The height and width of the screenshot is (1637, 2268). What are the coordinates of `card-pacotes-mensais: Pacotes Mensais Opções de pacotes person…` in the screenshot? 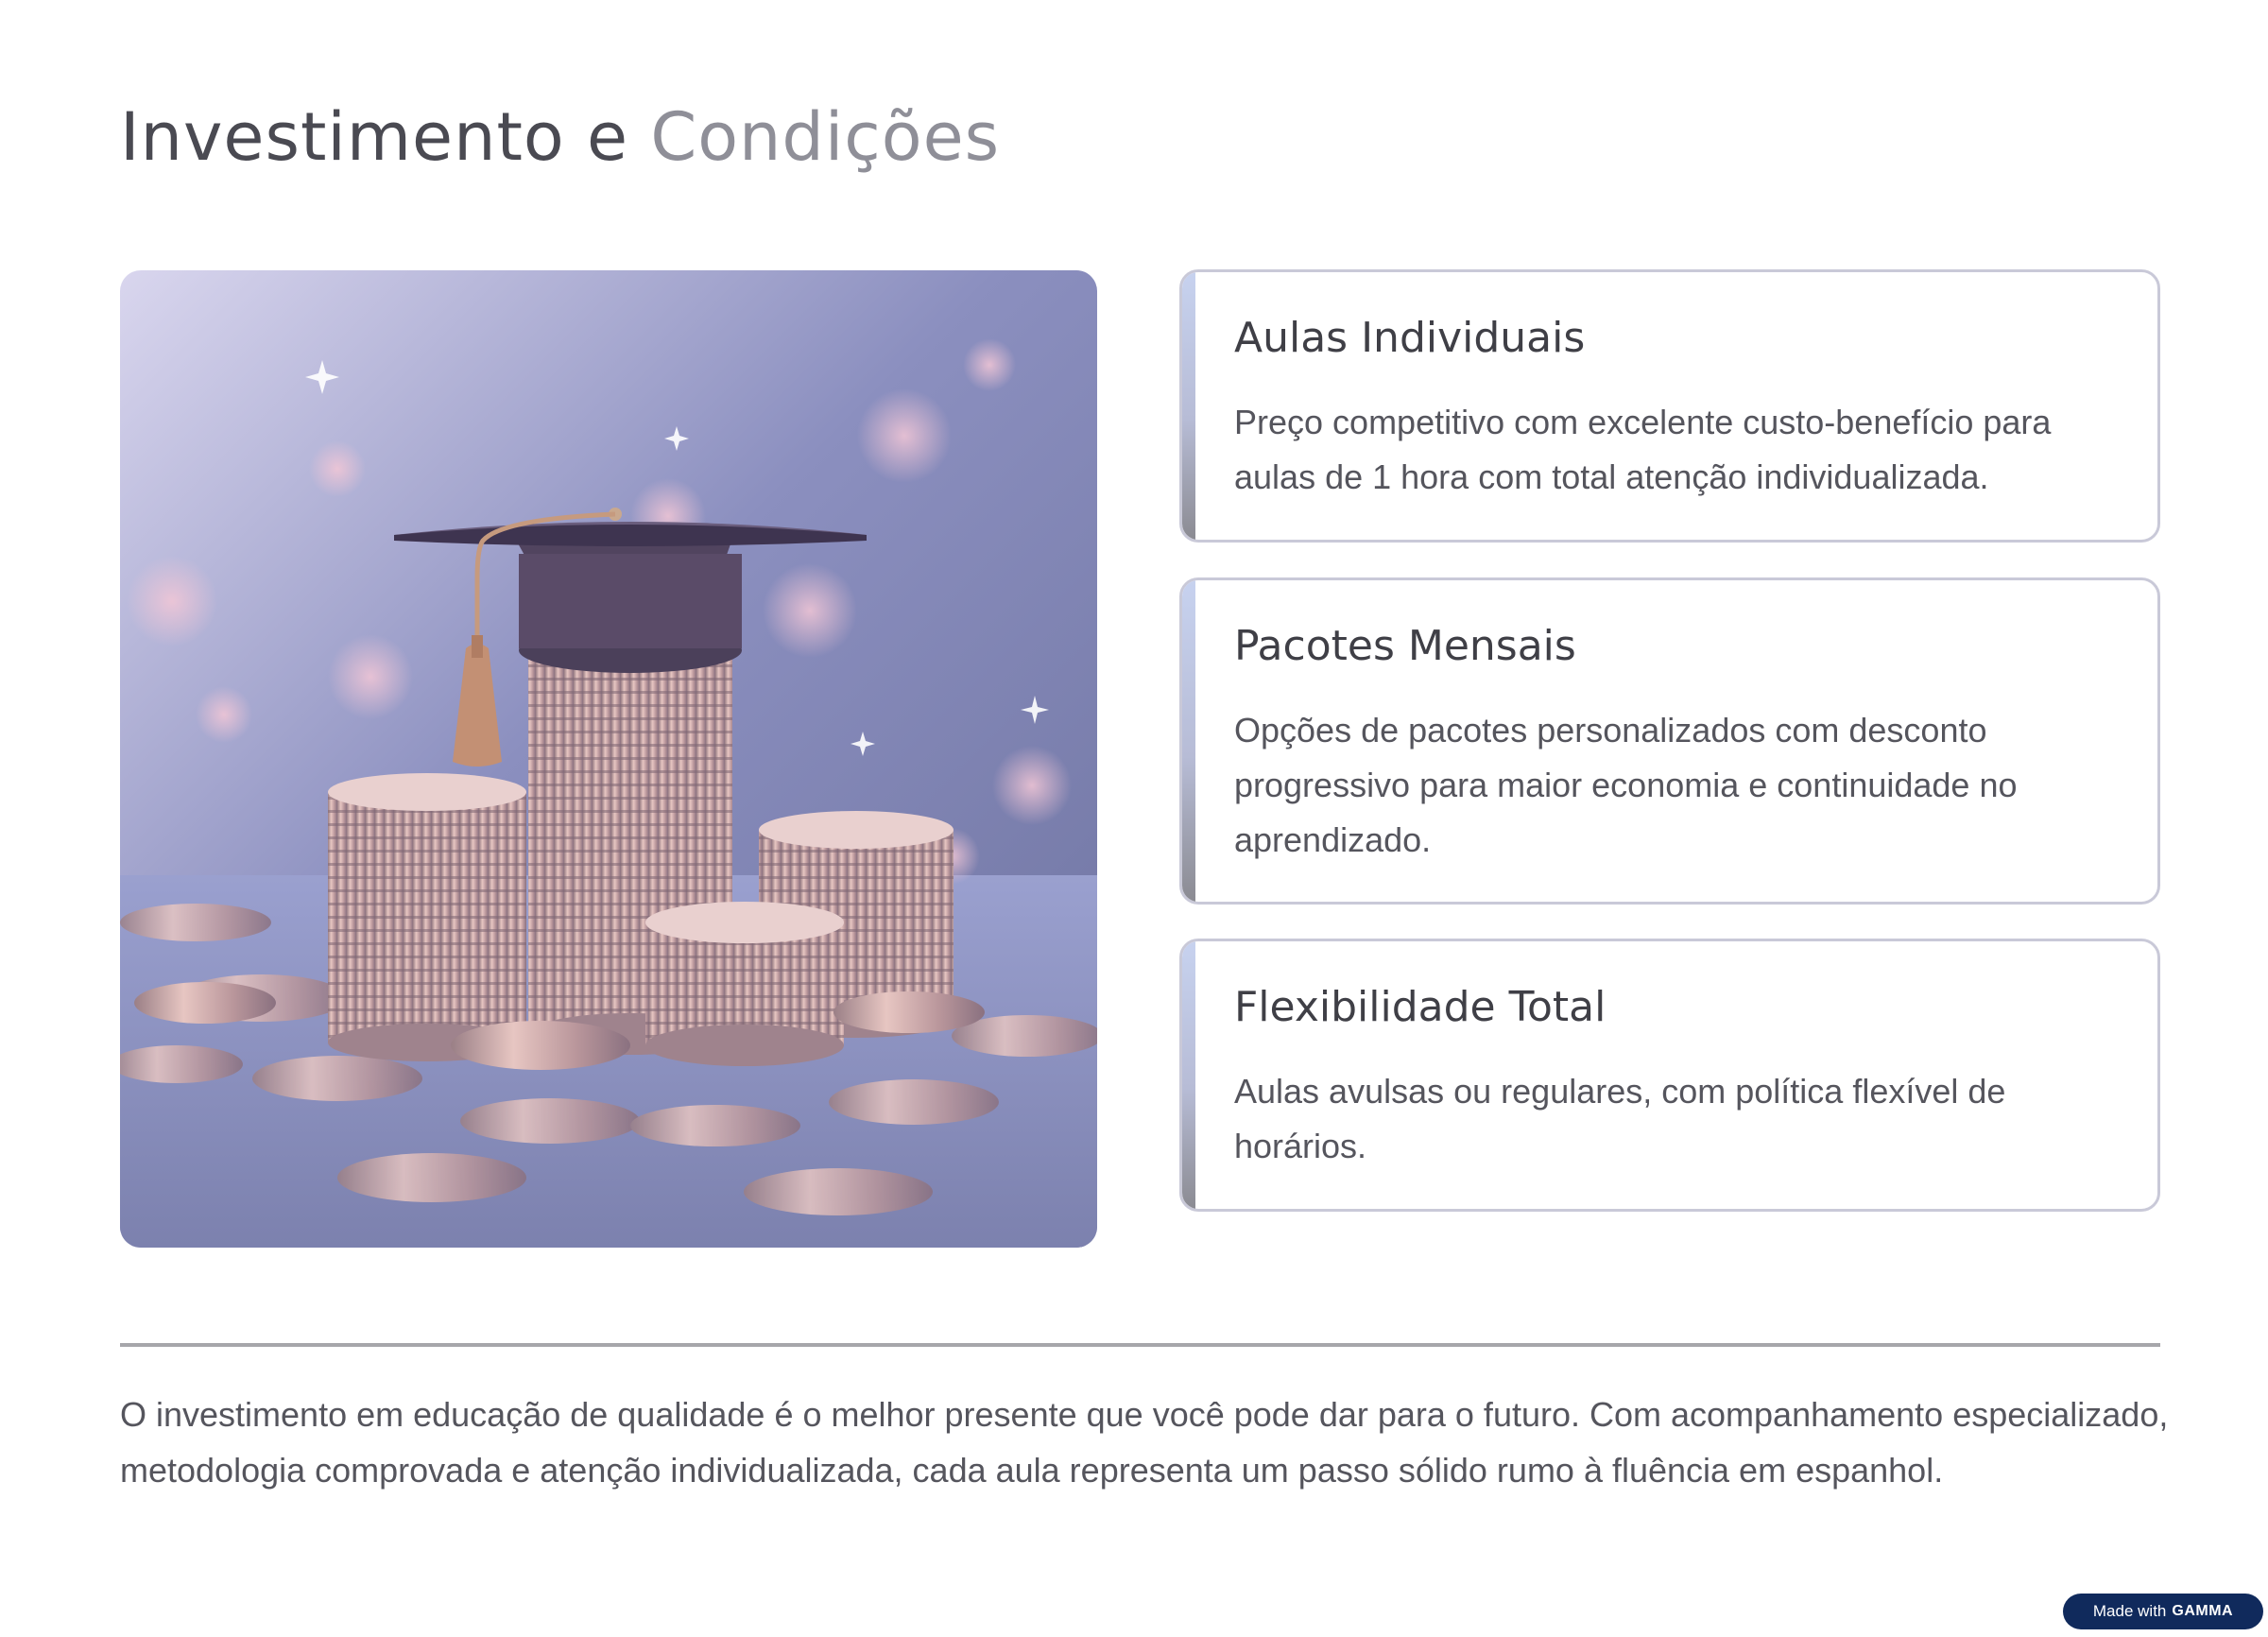 It's located at (1669, 741).